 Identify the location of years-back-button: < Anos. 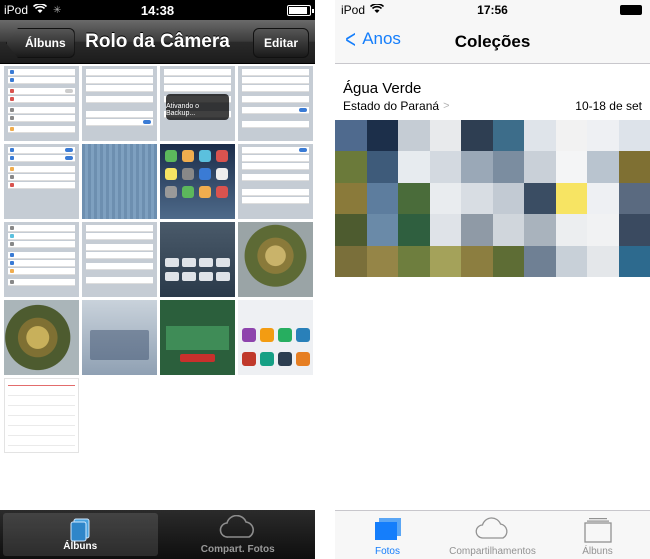
(372, 39).